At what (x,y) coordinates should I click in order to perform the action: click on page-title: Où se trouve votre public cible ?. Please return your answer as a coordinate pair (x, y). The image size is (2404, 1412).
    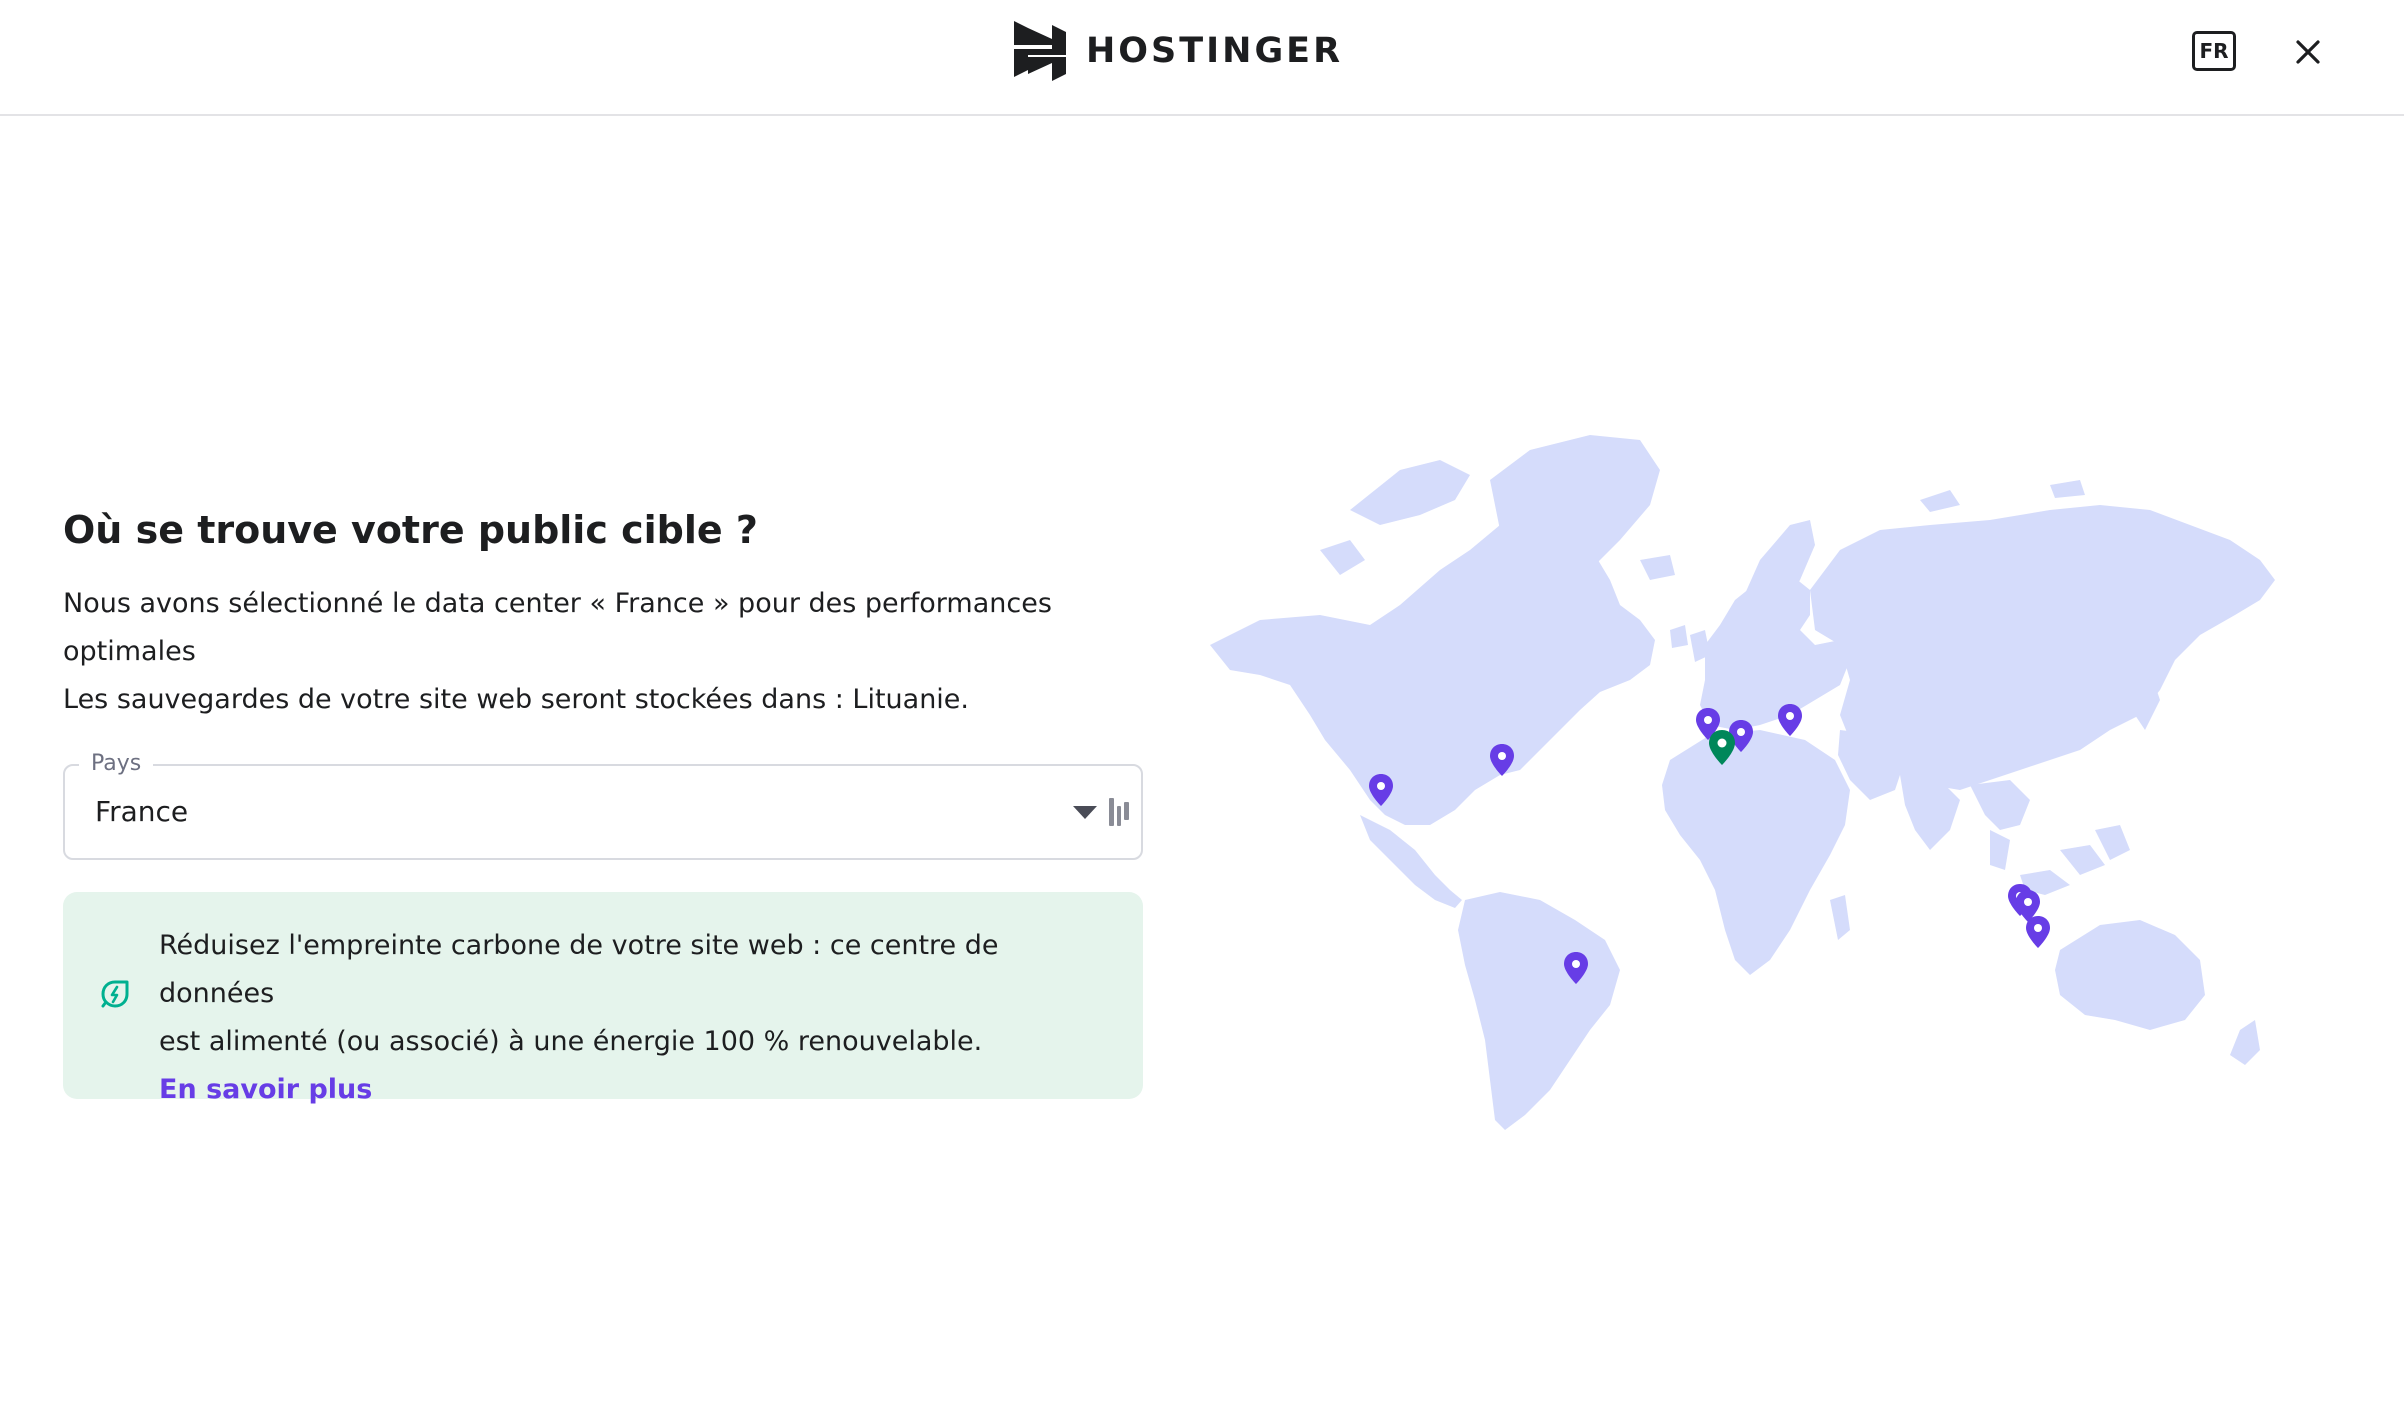
    Looking at the image, I should click on (410, 530).